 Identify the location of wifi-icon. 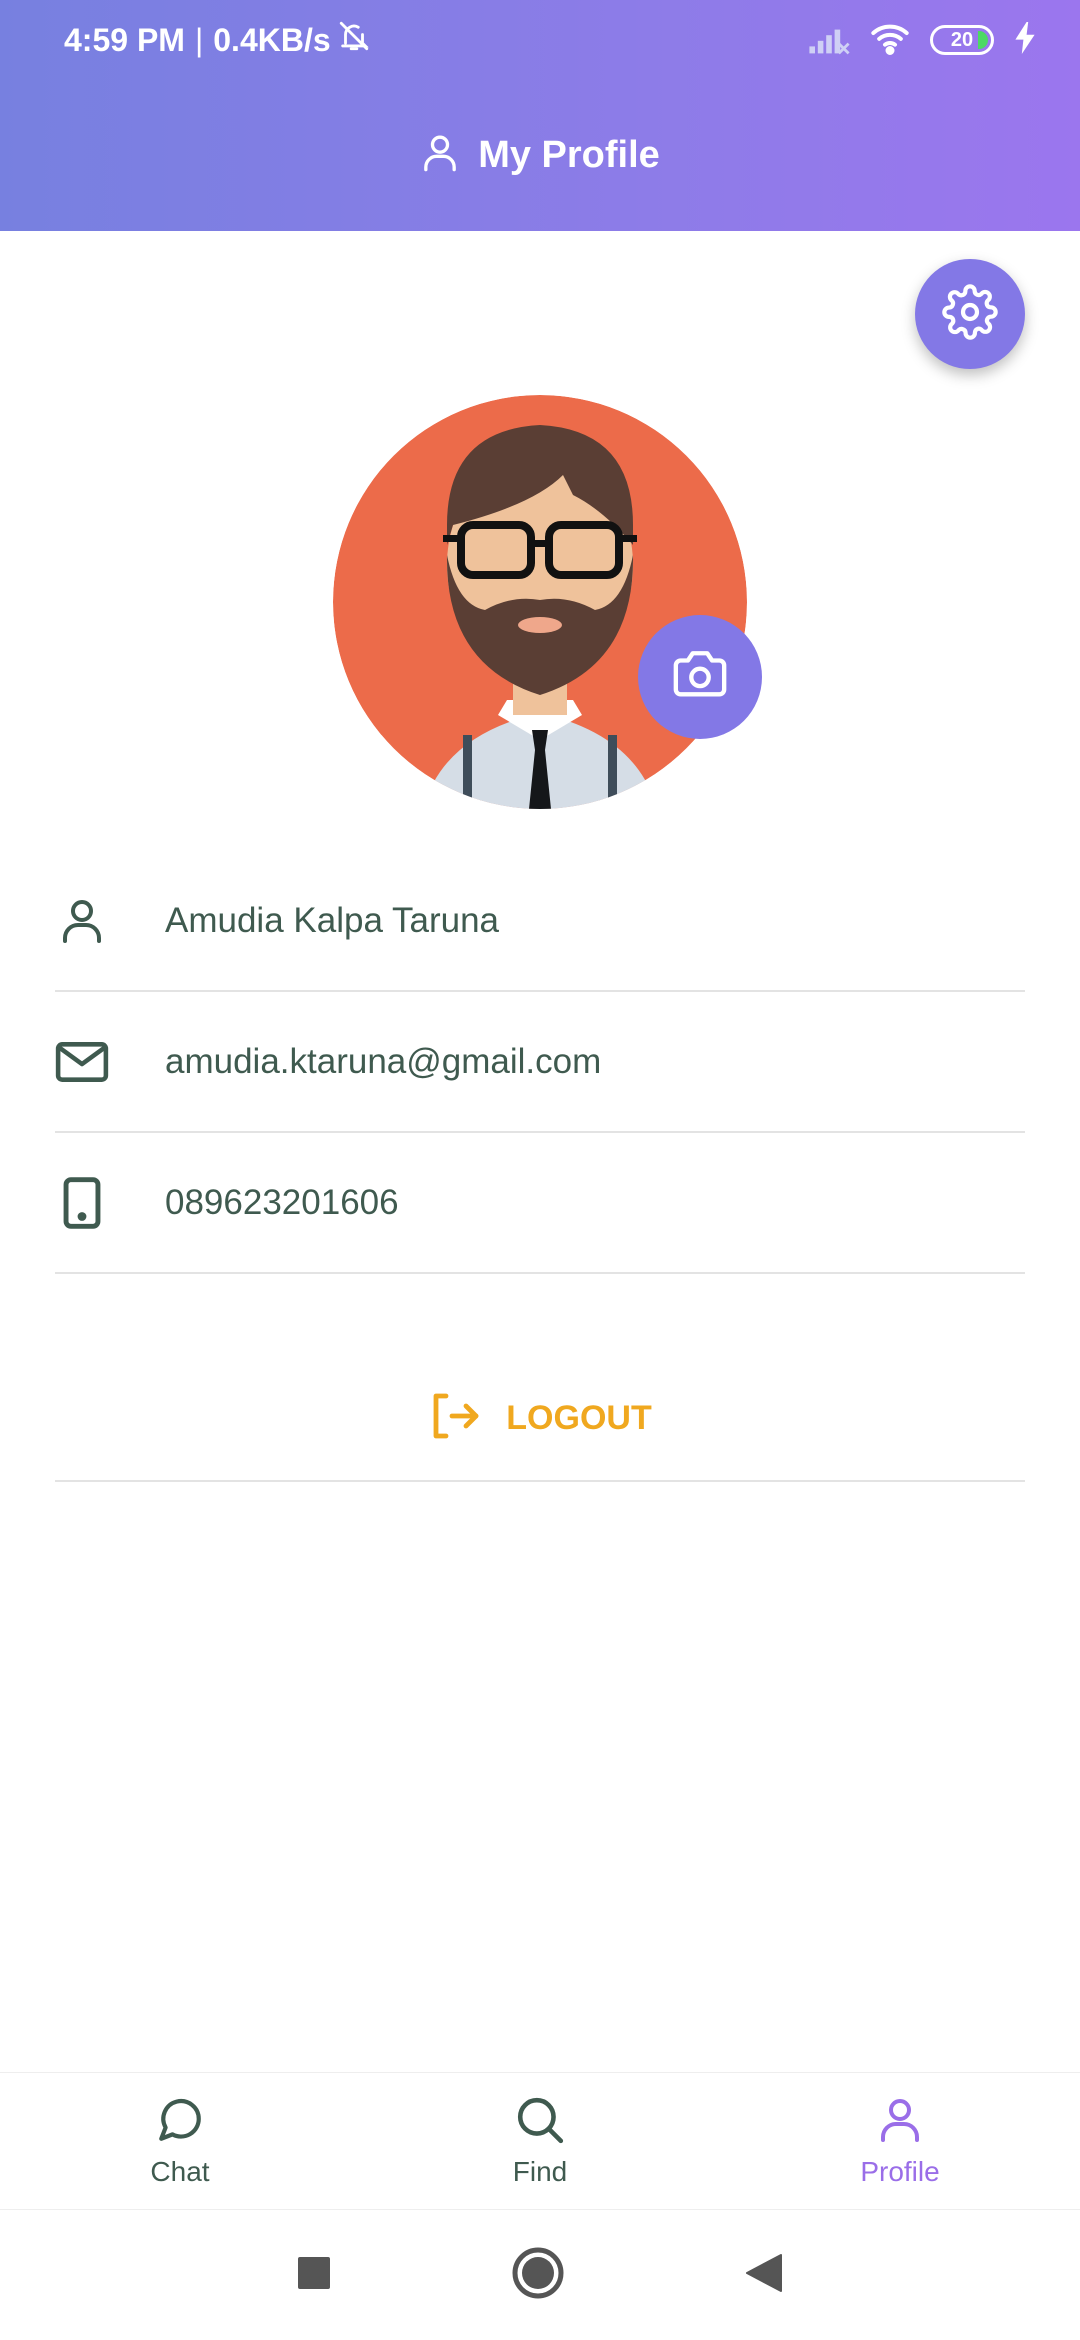
(890, 40).